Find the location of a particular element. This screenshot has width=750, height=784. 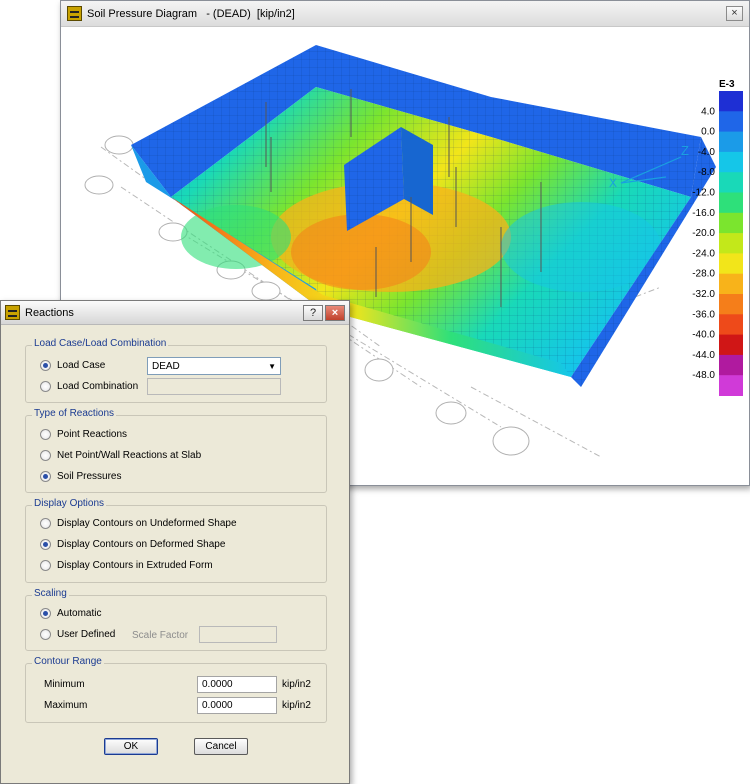

legend-tick-label: -4.0 is located at coordinates (707, 152).